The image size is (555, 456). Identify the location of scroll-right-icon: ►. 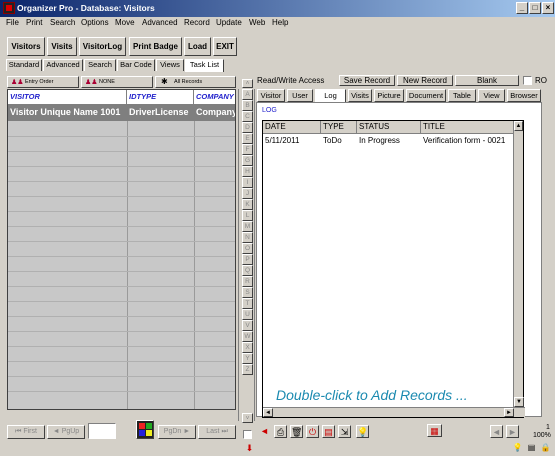
(509, 412).